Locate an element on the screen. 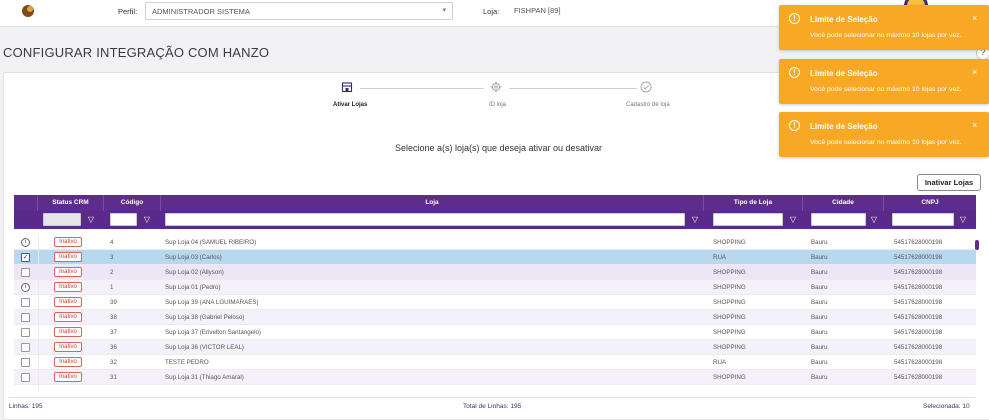 Image resolution: width=989 pixels, height=420 pixels. filter-loja-input is located at coordinates (425, 219).